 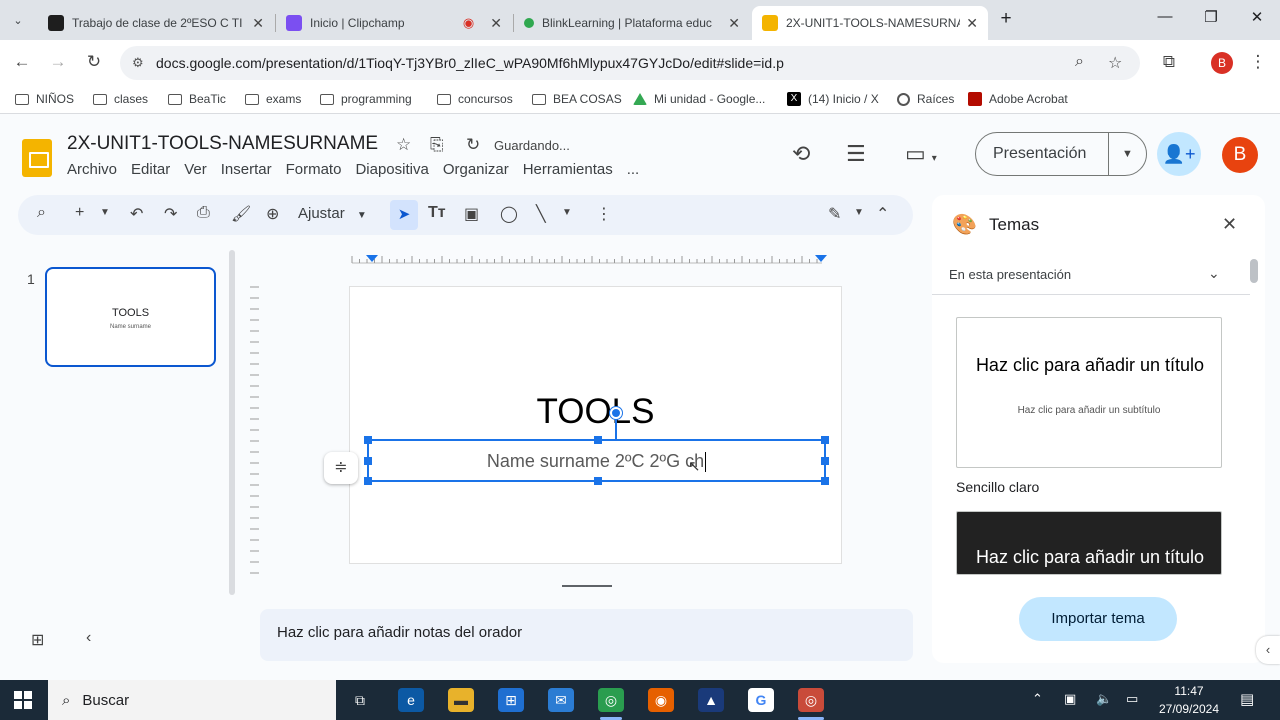 I want to click on reload-icon: ↻, so click(x=94, y=62).